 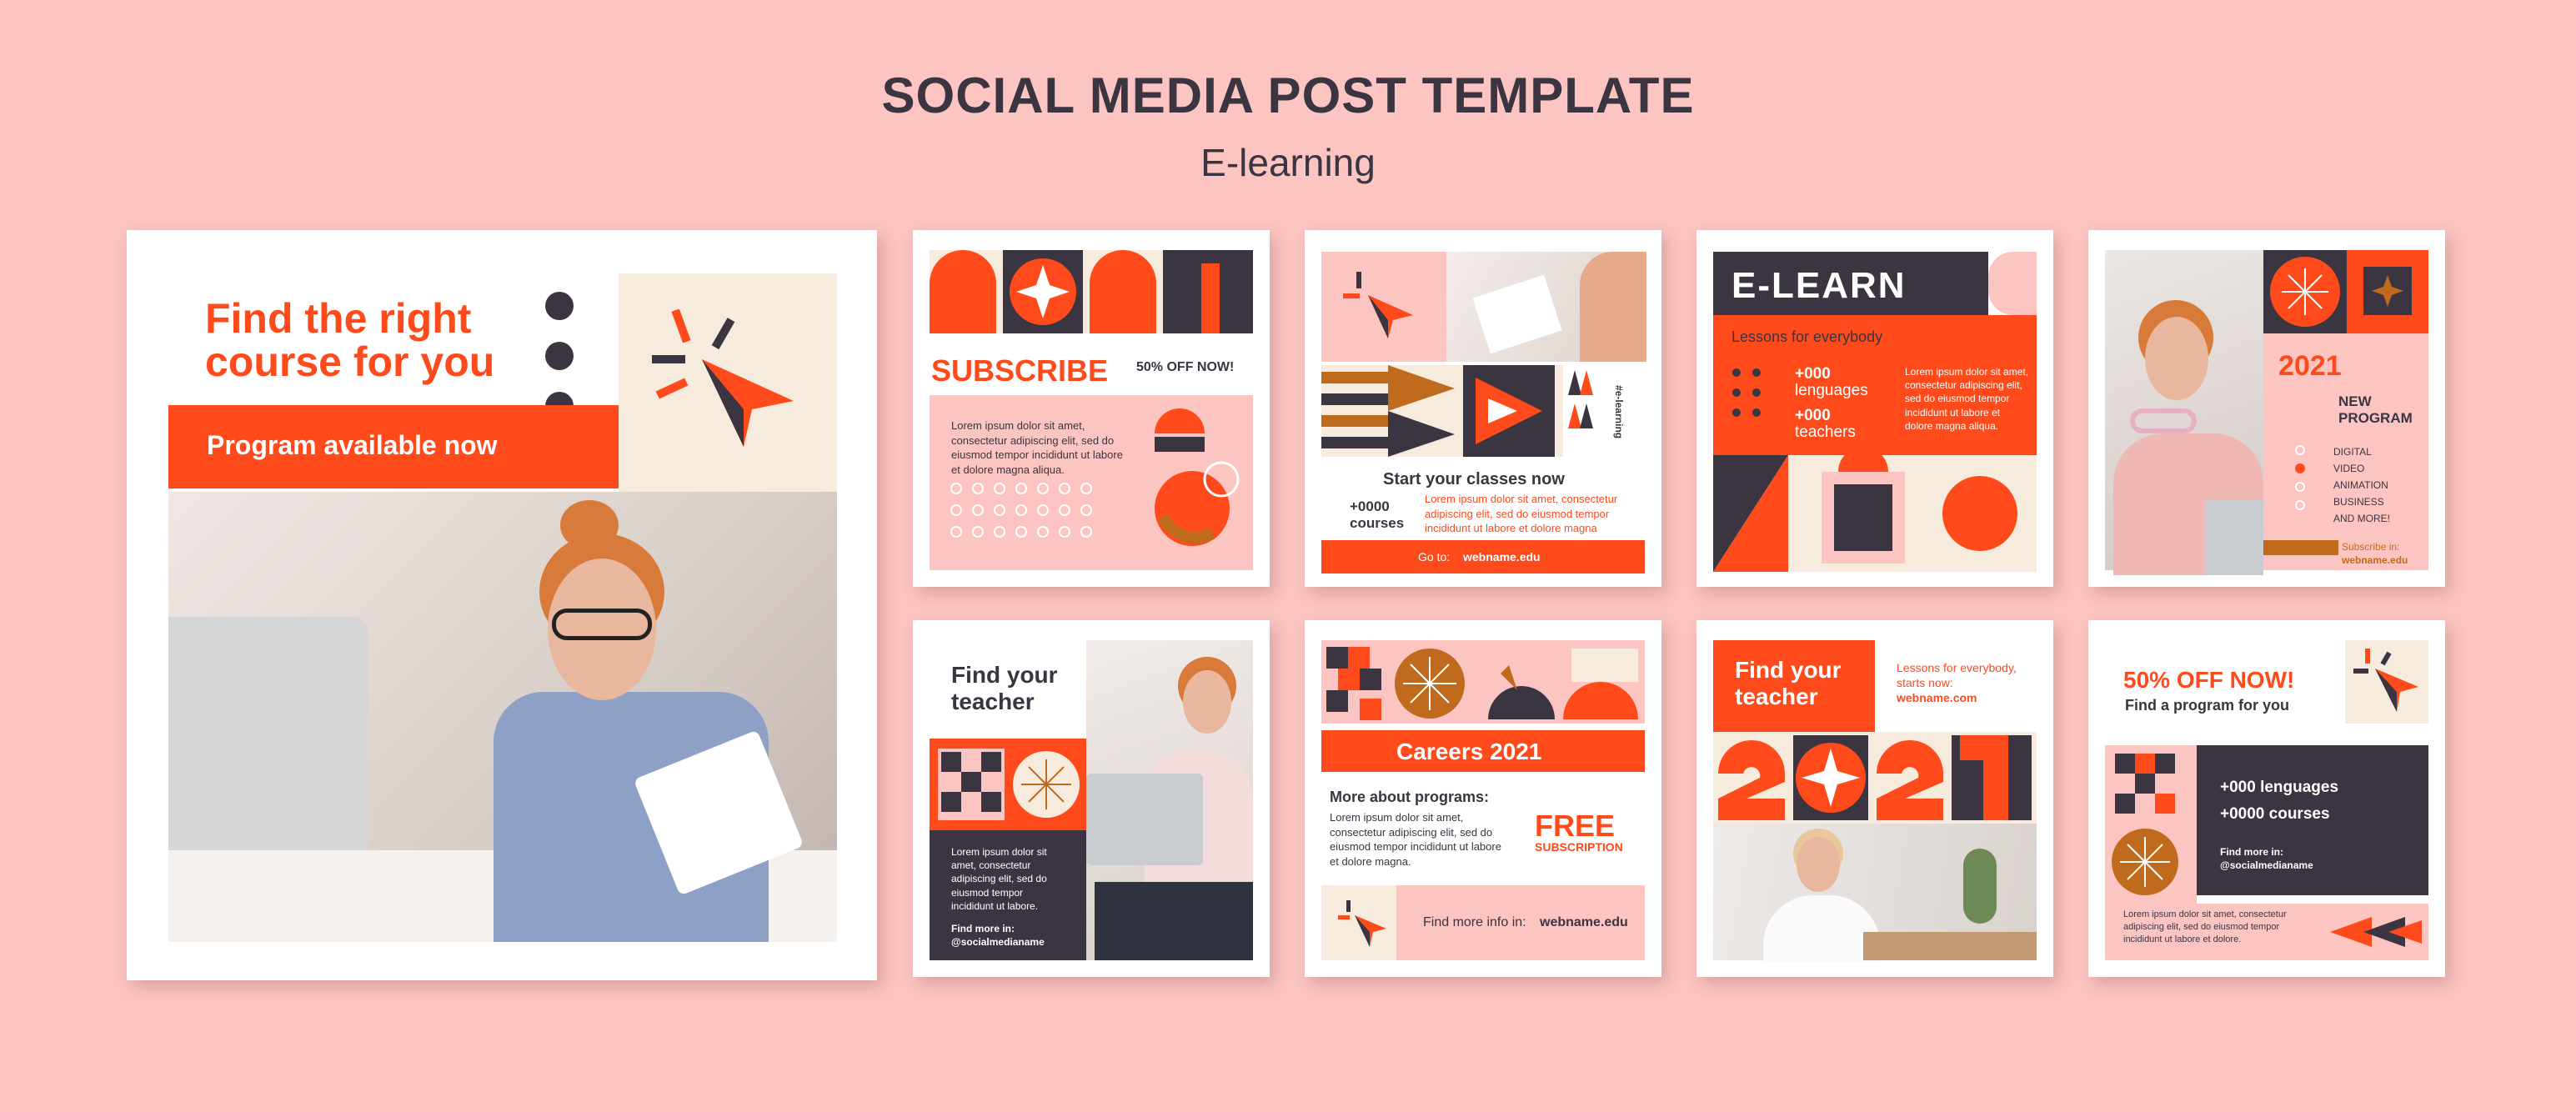 I want to click on page-subtitle: E-learning, so click(x=1288, y=163).